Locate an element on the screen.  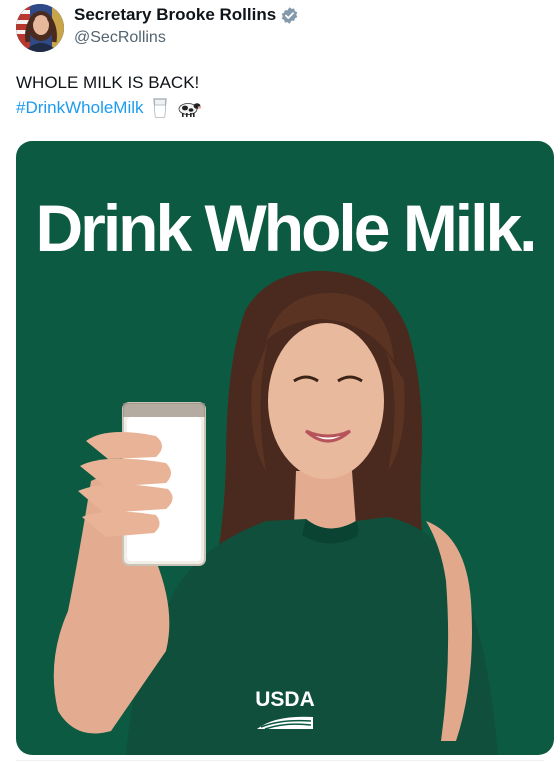
usda-logo-text: USDA is located at coordinates (285, 699).